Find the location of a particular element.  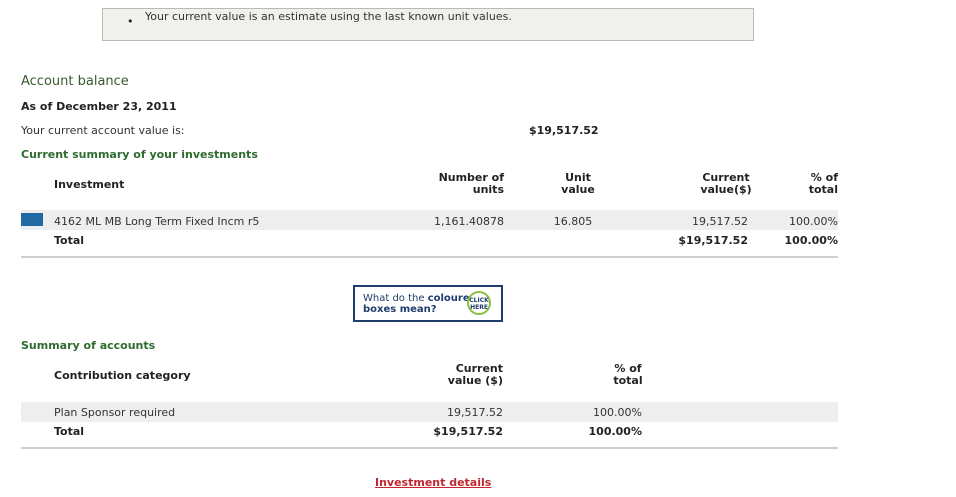

fund-colour-box is located at coordinates (32, 219).